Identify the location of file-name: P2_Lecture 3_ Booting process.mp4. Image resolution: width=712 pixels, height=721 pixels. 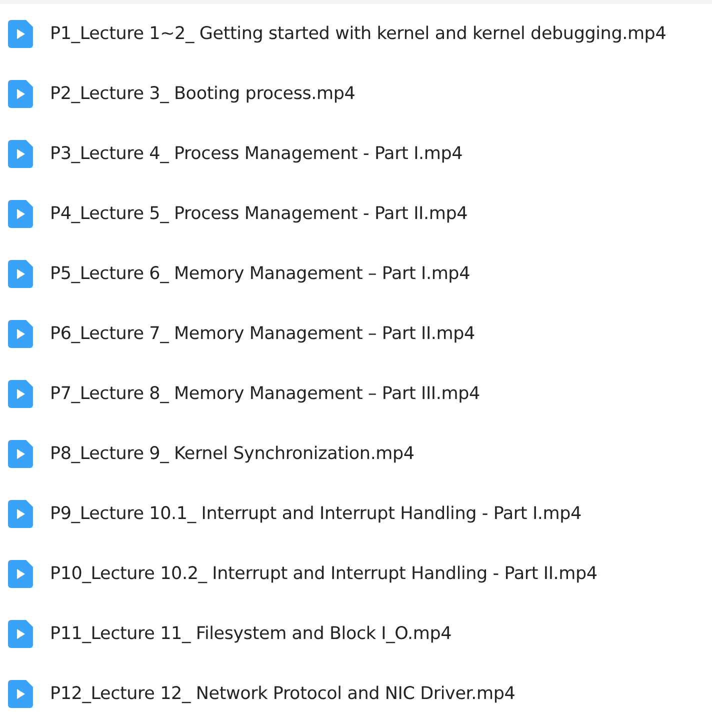
(203, 94).